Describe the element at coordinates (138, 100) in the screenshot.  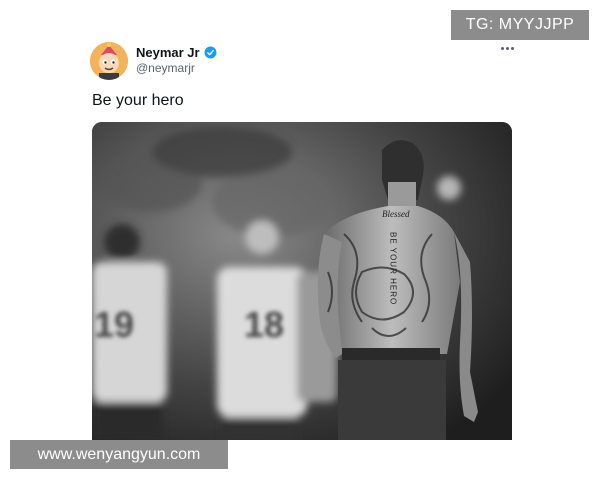
I see `tweet-text: Be your hero` at that location.